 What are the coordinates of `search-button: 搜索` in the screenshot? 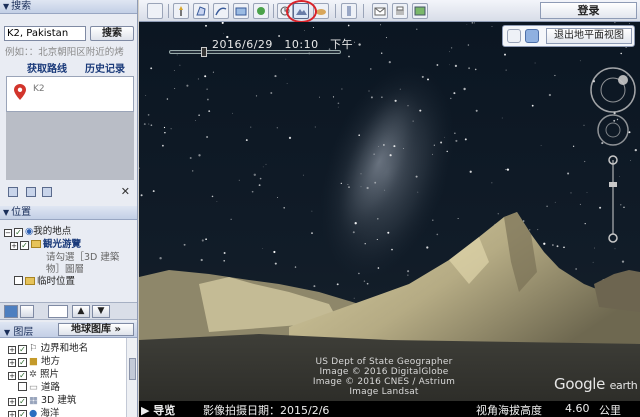 It's located at (112, 33).